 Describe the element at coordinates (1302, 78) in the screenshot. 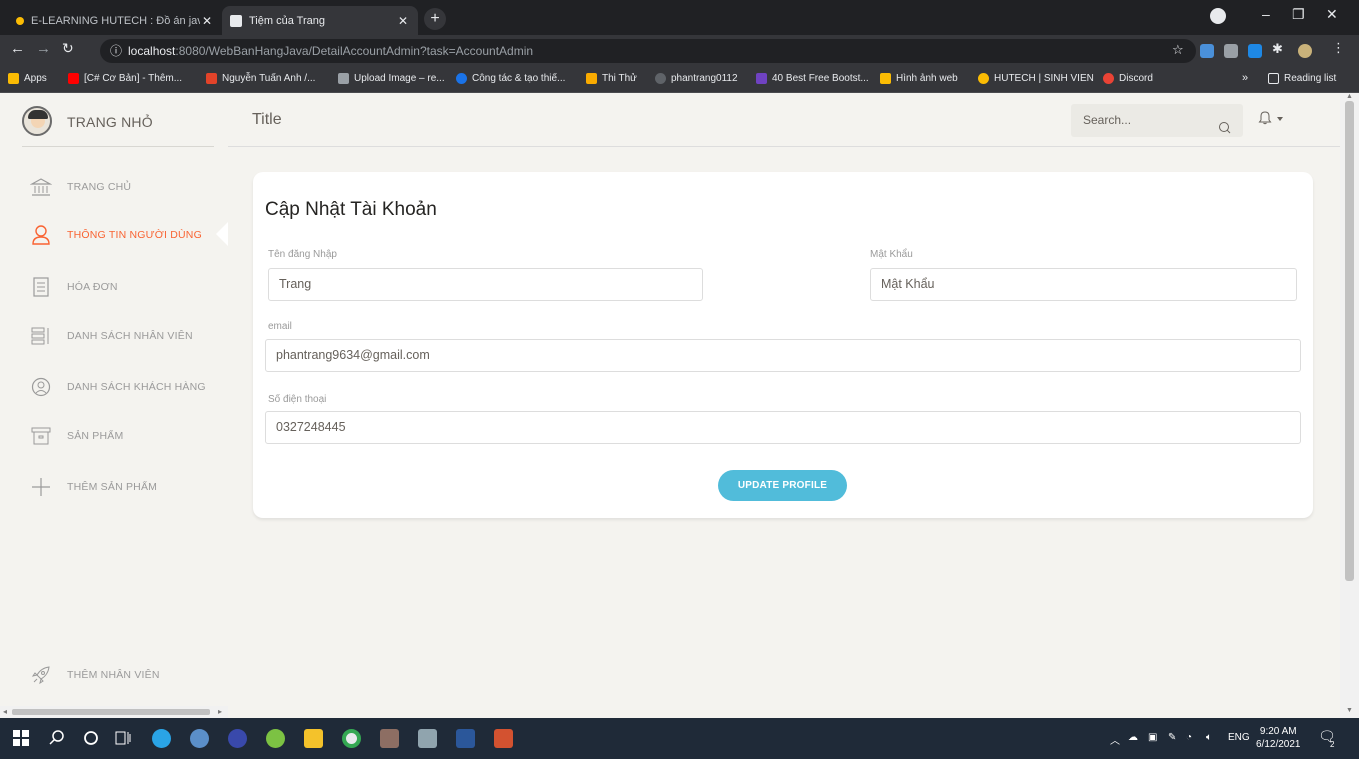

I see `reading-list-button: Reading list` at that location.